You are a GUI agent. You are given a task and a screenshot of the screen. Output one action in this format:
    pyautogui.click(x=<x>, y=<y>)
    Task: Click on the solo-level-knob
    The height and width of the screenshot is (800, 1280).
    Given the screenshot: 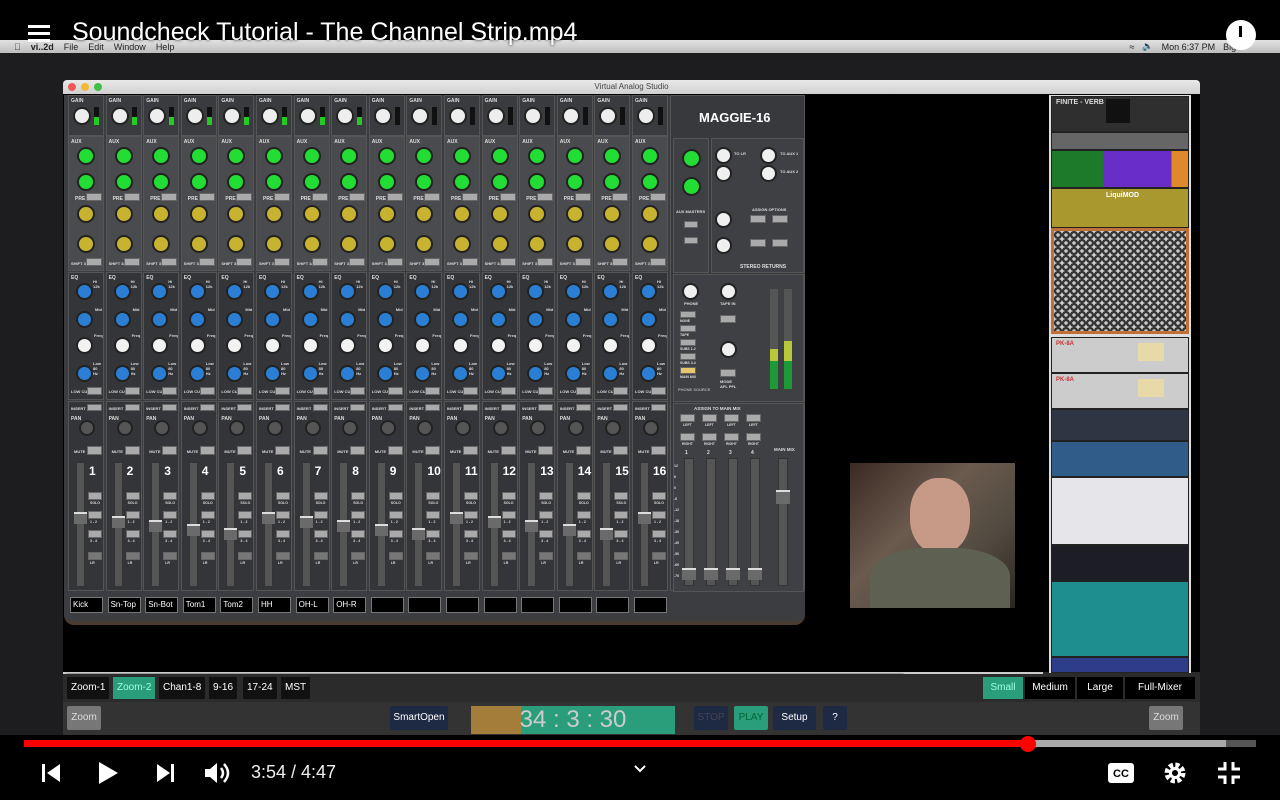 What is the action you would take?
    pyautogui.click(x=728, y=349)
    